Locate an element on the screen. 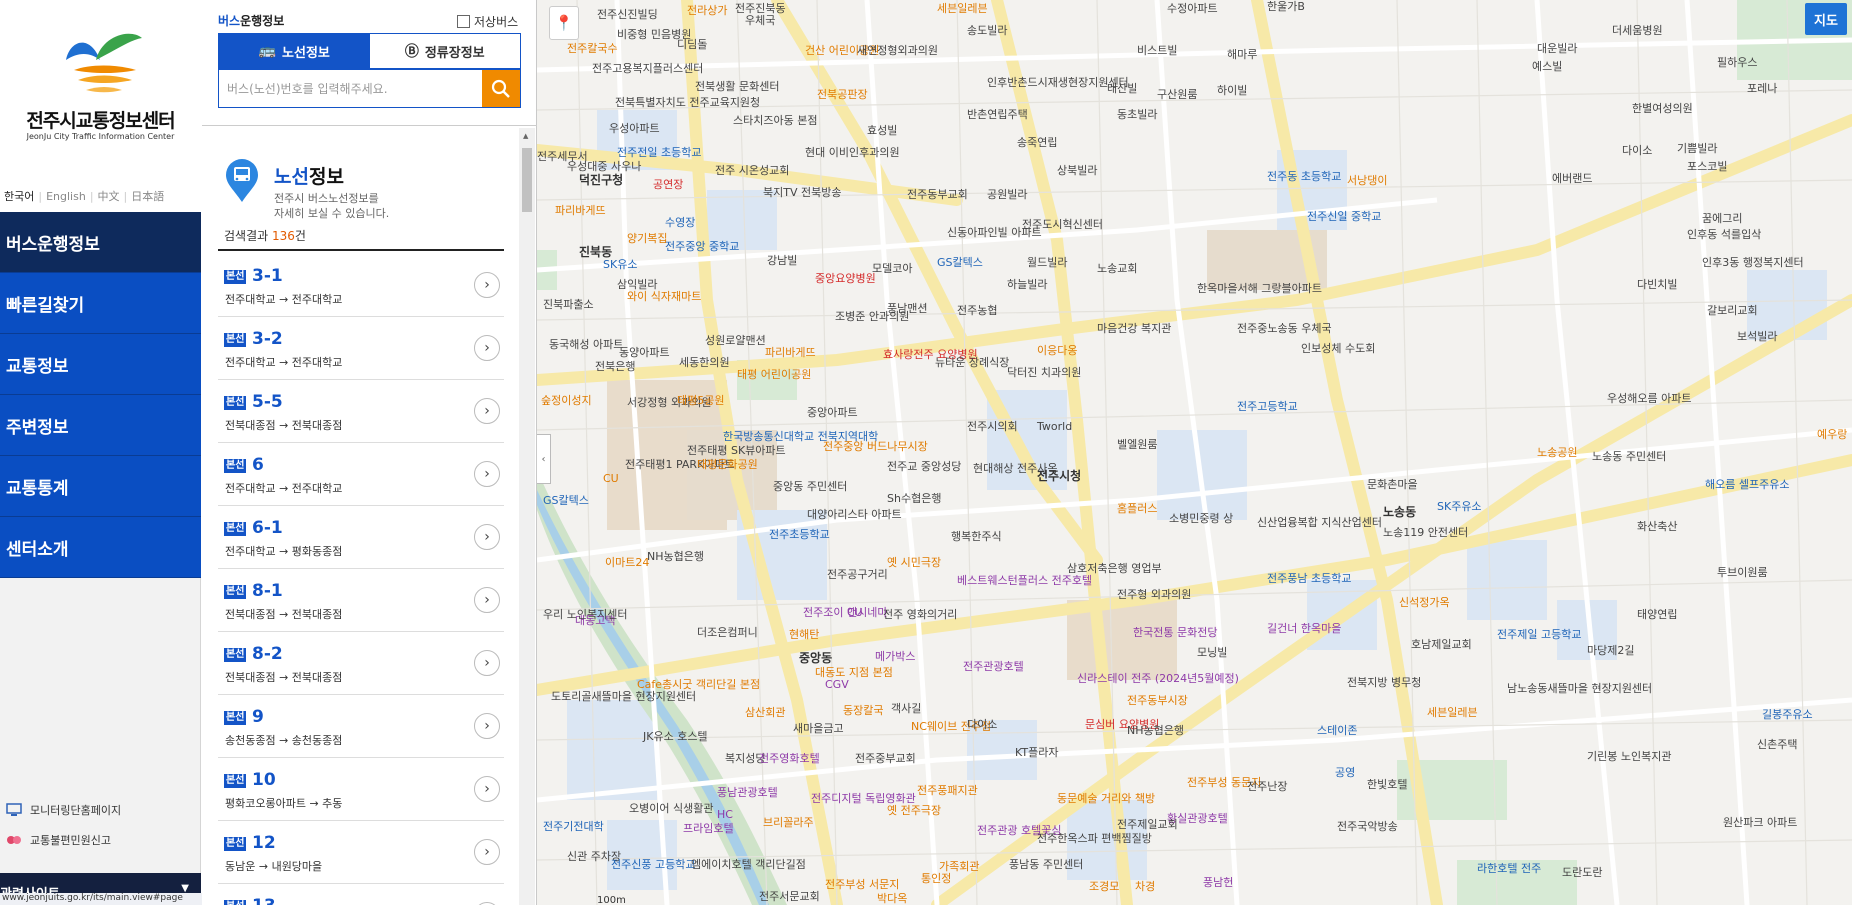  map-place-label: 전북생활 문화센터 is located at coordinates (737, 86).